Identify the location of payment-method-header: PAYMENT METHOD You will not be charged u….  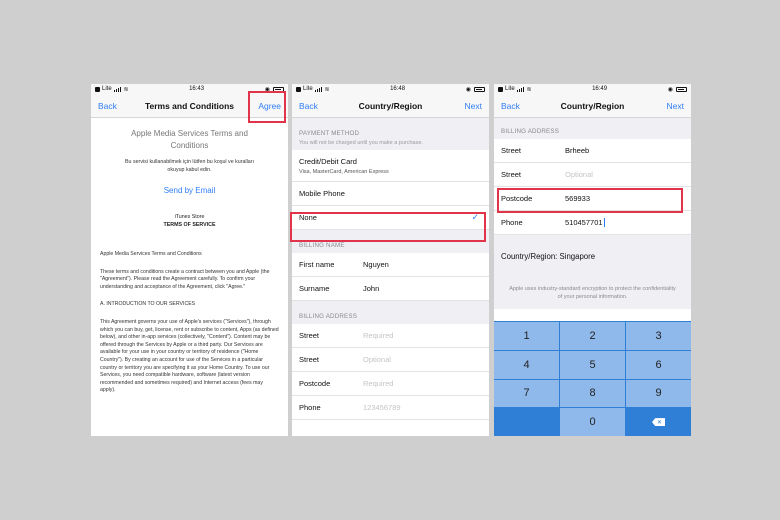
(390, 134).